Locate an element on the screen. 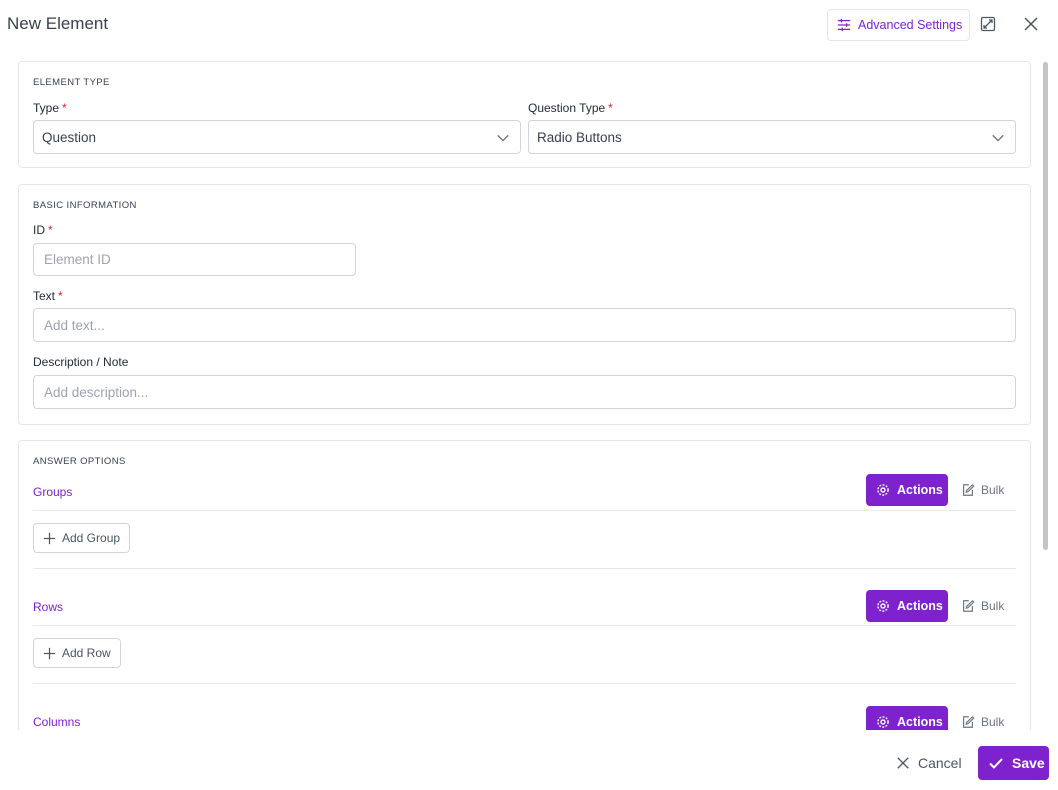 This screenshot has width=1058, height=790. answer-options-section-title: ANSWER OPTIONS is located at coordinates (79, 461).